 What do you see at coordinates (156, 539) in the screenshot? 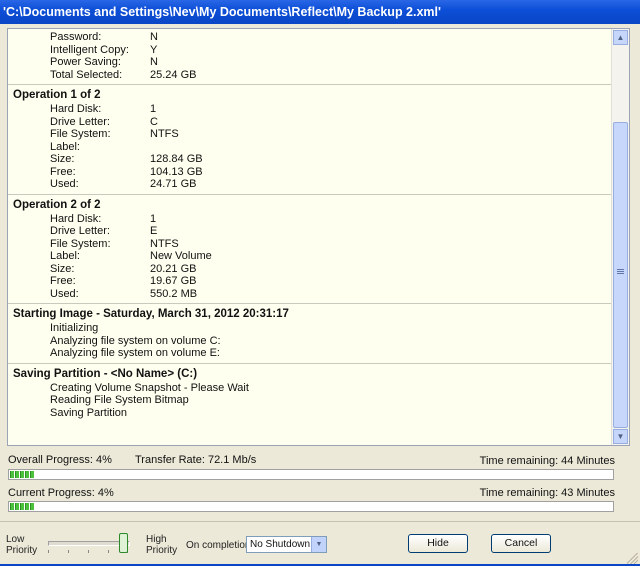
I see `high-priority-line-1: High` at bounding box center [156, 539].